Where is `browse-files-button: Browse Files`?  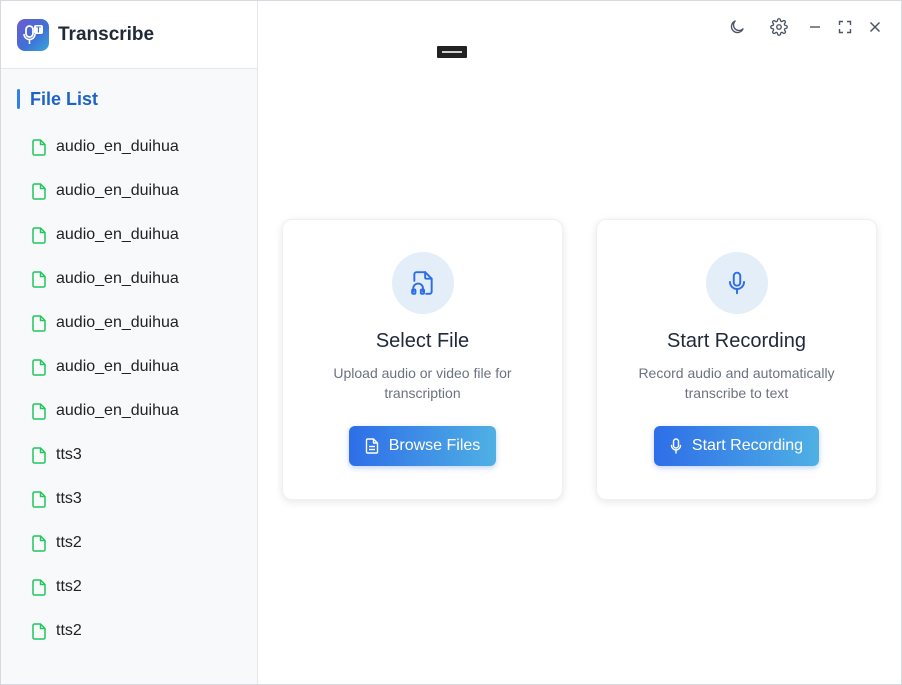 browse-files-button: Browse Files is located at coordinates (422, 446).